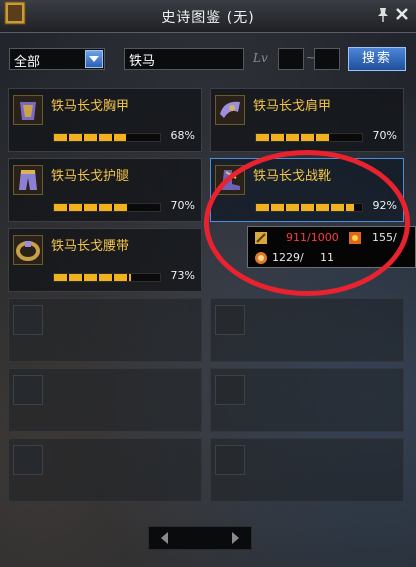 The image size is (416, 567). Describe the element at coordinates (182, 275) in the screenshot. I see `progress-percent: 73%` at that location.